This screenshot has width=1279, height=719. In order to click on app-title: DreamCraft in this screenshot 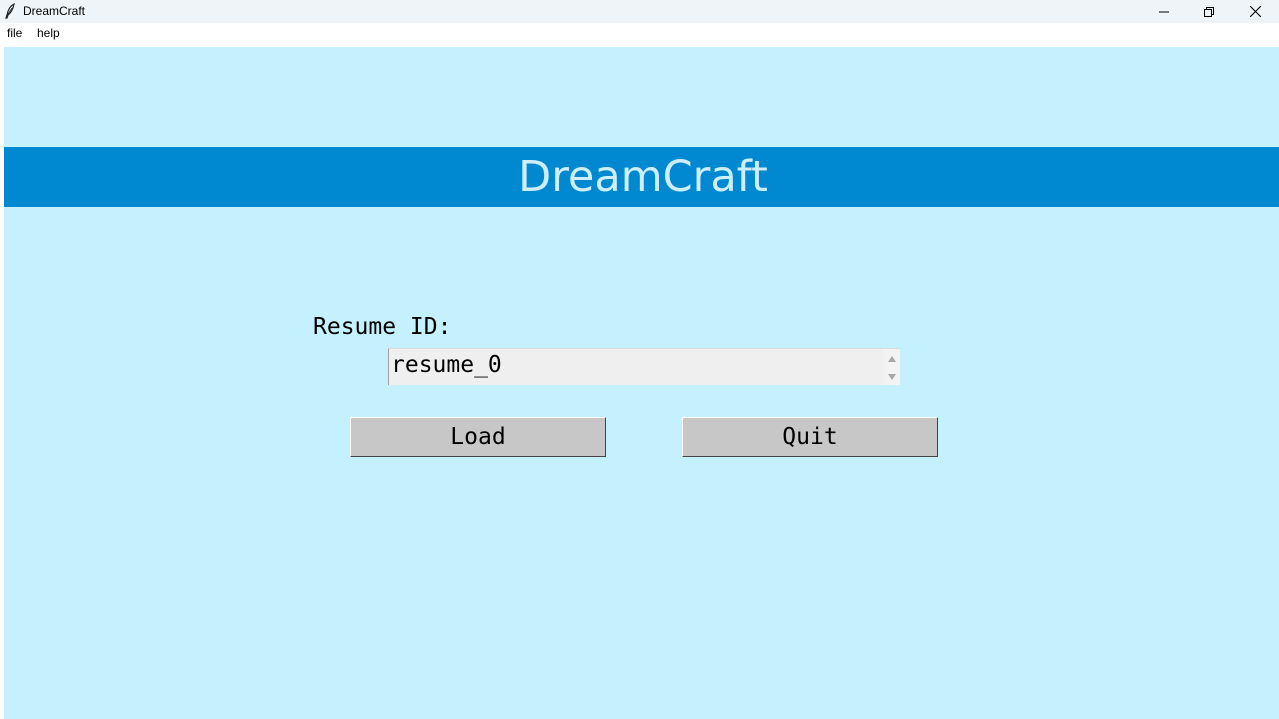, I will do `click(643, 177)`.